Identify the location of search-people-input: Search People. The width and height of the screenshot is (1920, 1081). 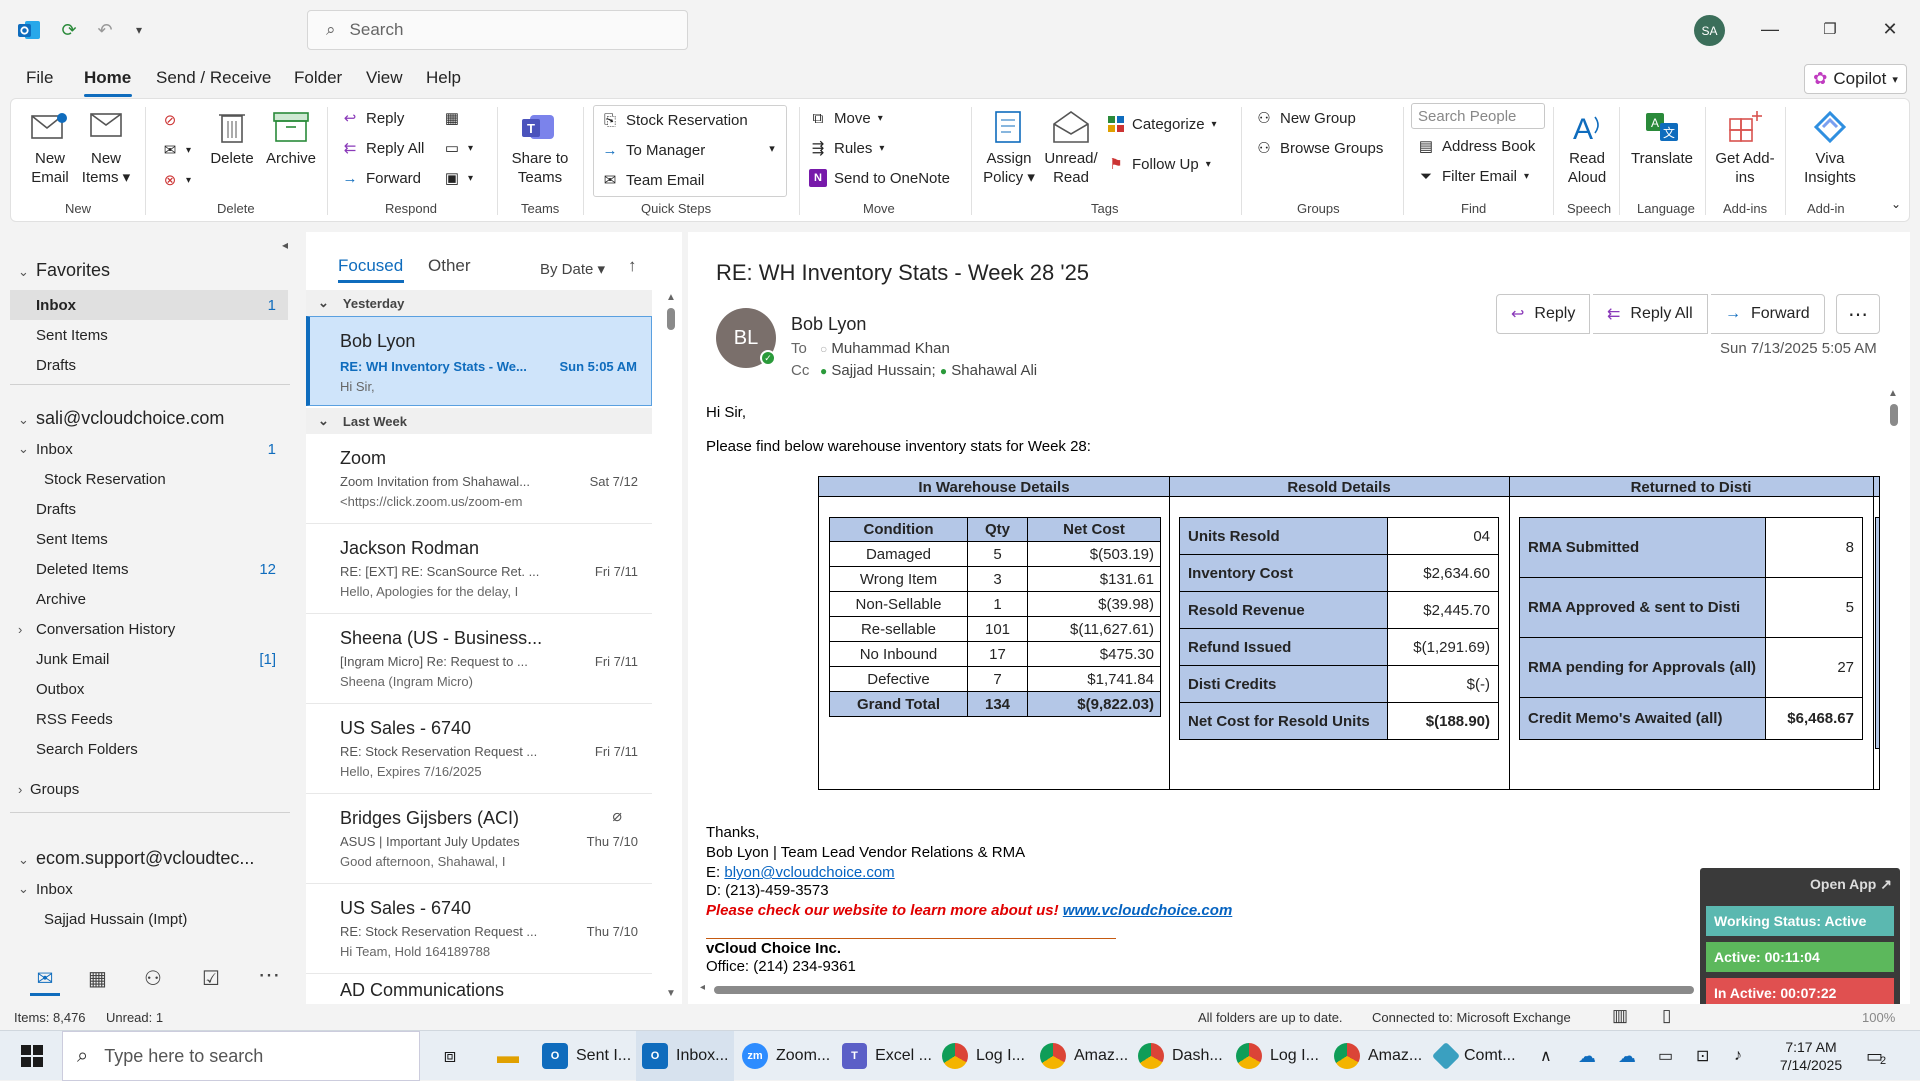
(1478, 116).